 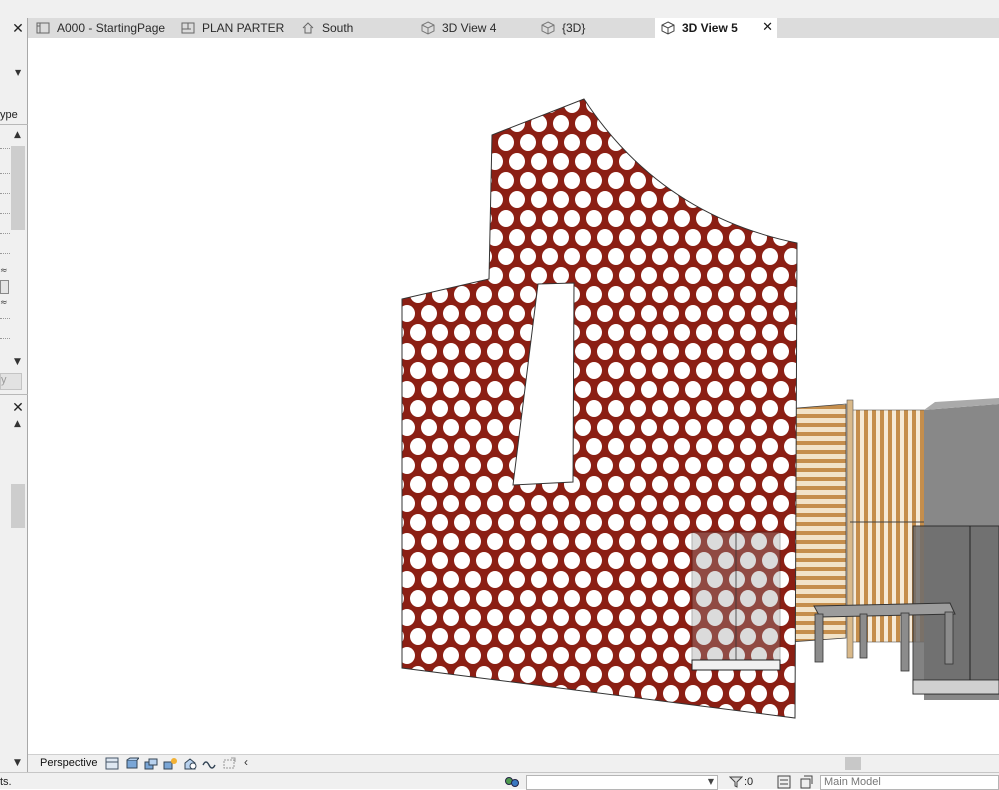 I want to click on elevation-icon, so click(x=308, y=28).